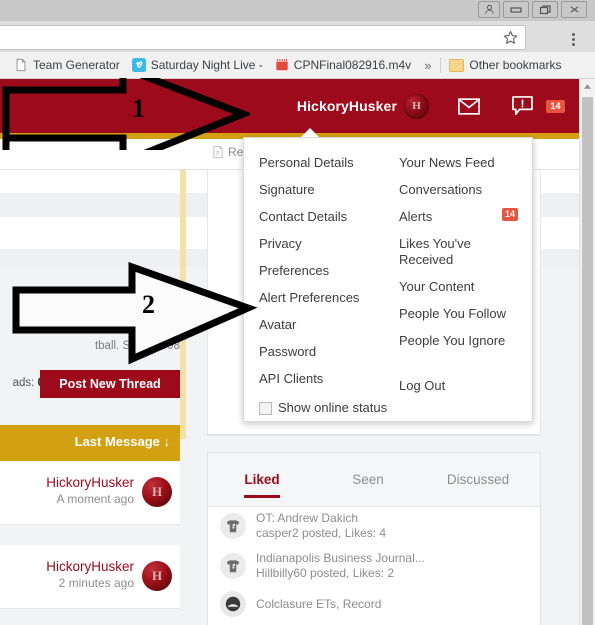 The height and width of the screenshot is (625, 595). Describe the element at coordinates (587, 361) in the screenshot. I see `scrollbar-thumb` at that location.